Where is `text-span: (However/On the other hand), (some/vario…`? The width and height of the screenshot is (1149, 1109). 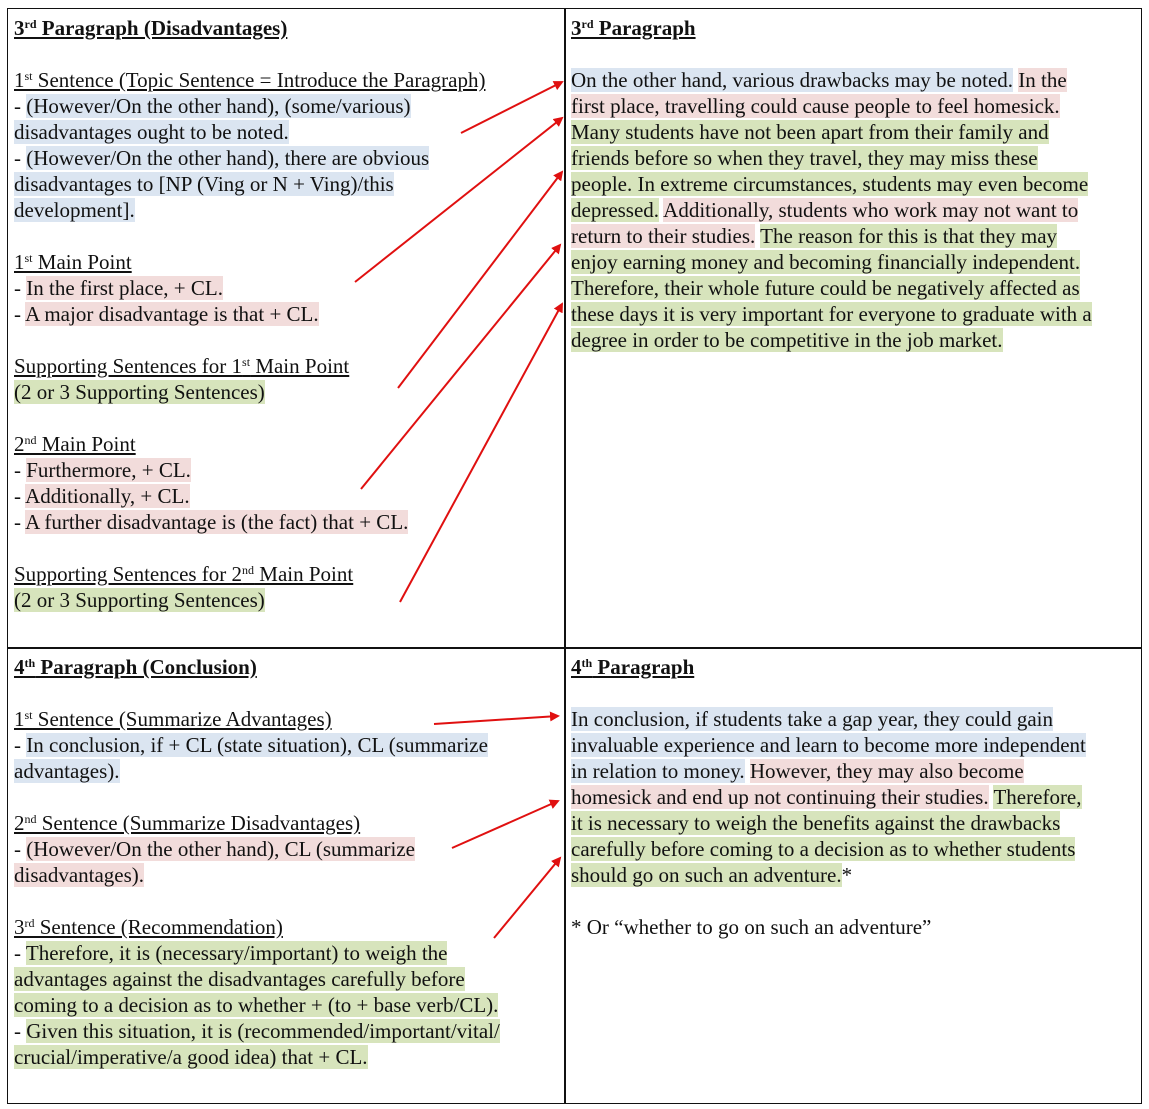
text-span: (However/On the other hand), (some/vario… is located at coordinates (218, 106).